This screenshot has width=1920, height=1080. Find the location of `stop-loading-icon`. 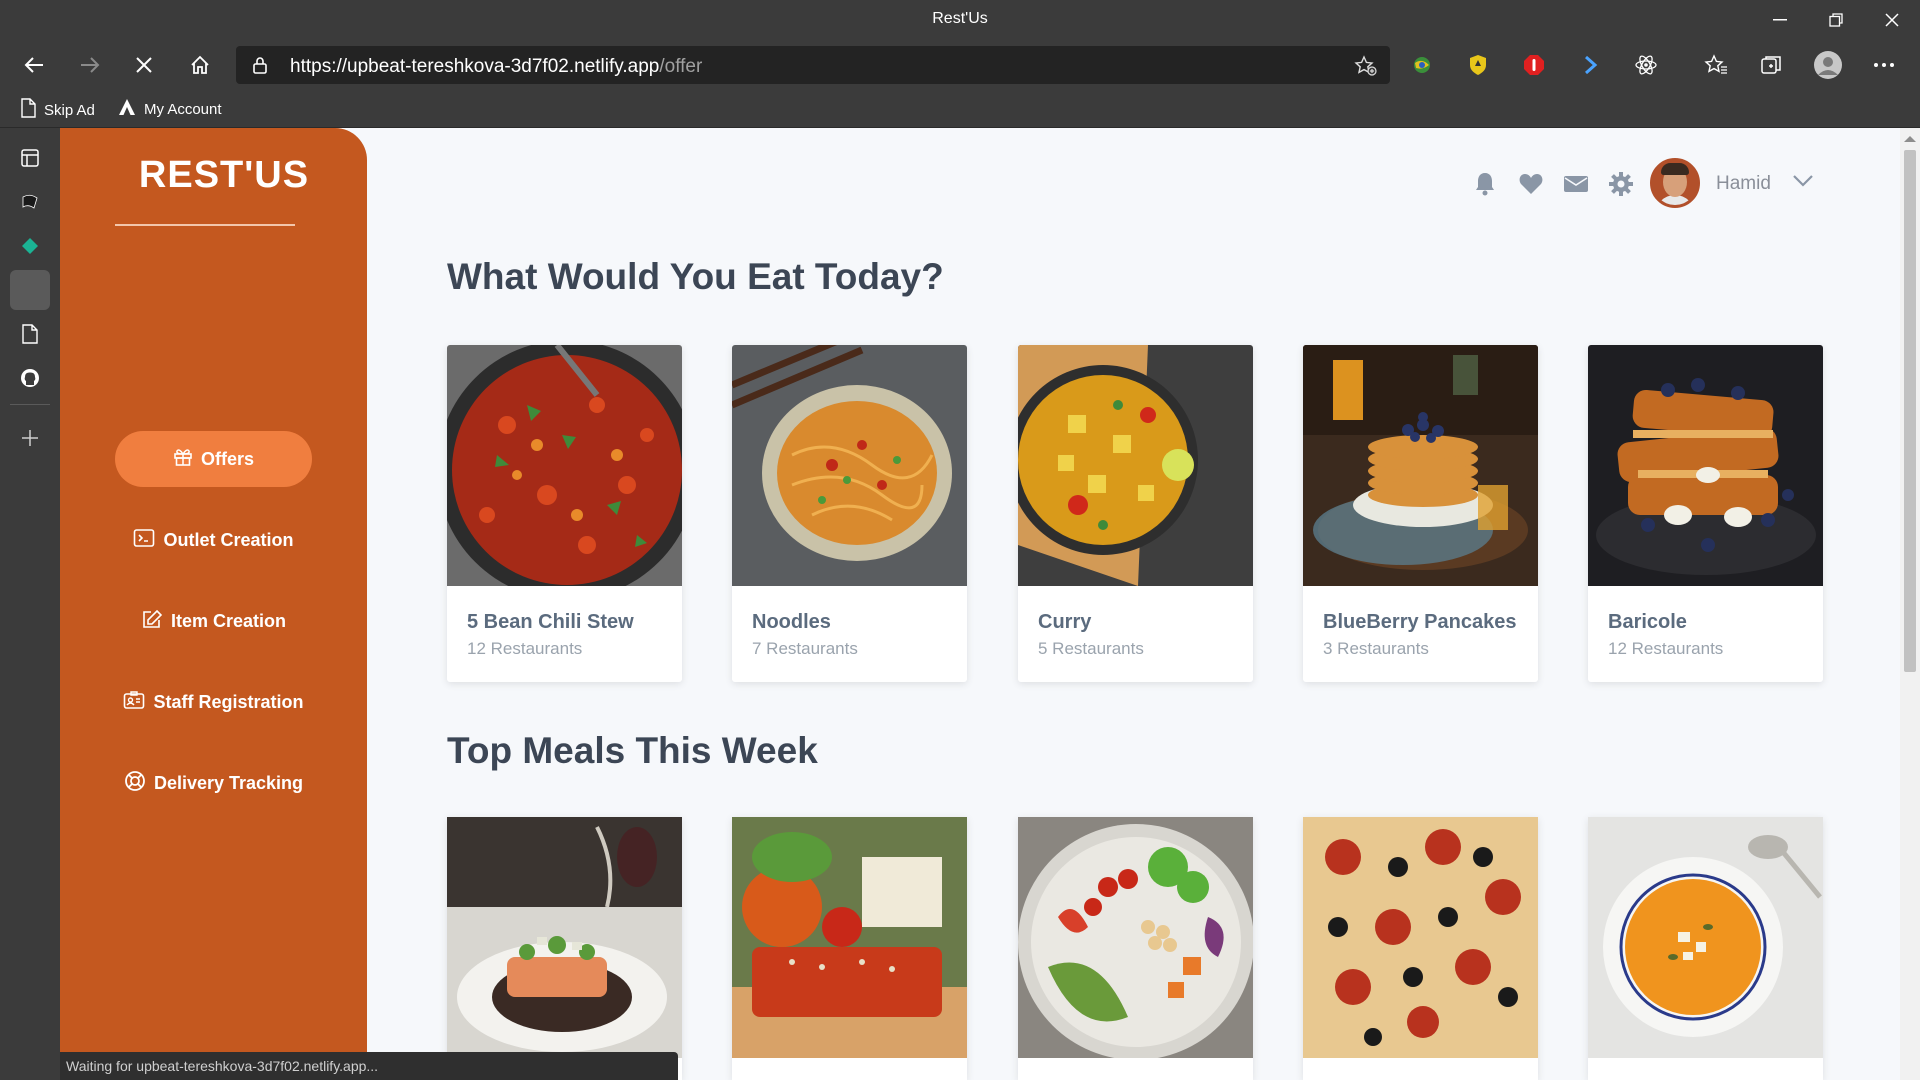

stop-loading-icon is located at coordinates (144, 65).